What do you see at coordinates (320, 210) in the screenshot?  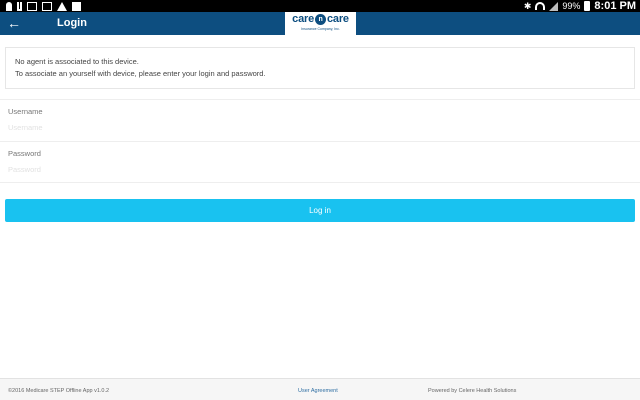 I see `login-button: Log in` at bounding box center [320, 210].